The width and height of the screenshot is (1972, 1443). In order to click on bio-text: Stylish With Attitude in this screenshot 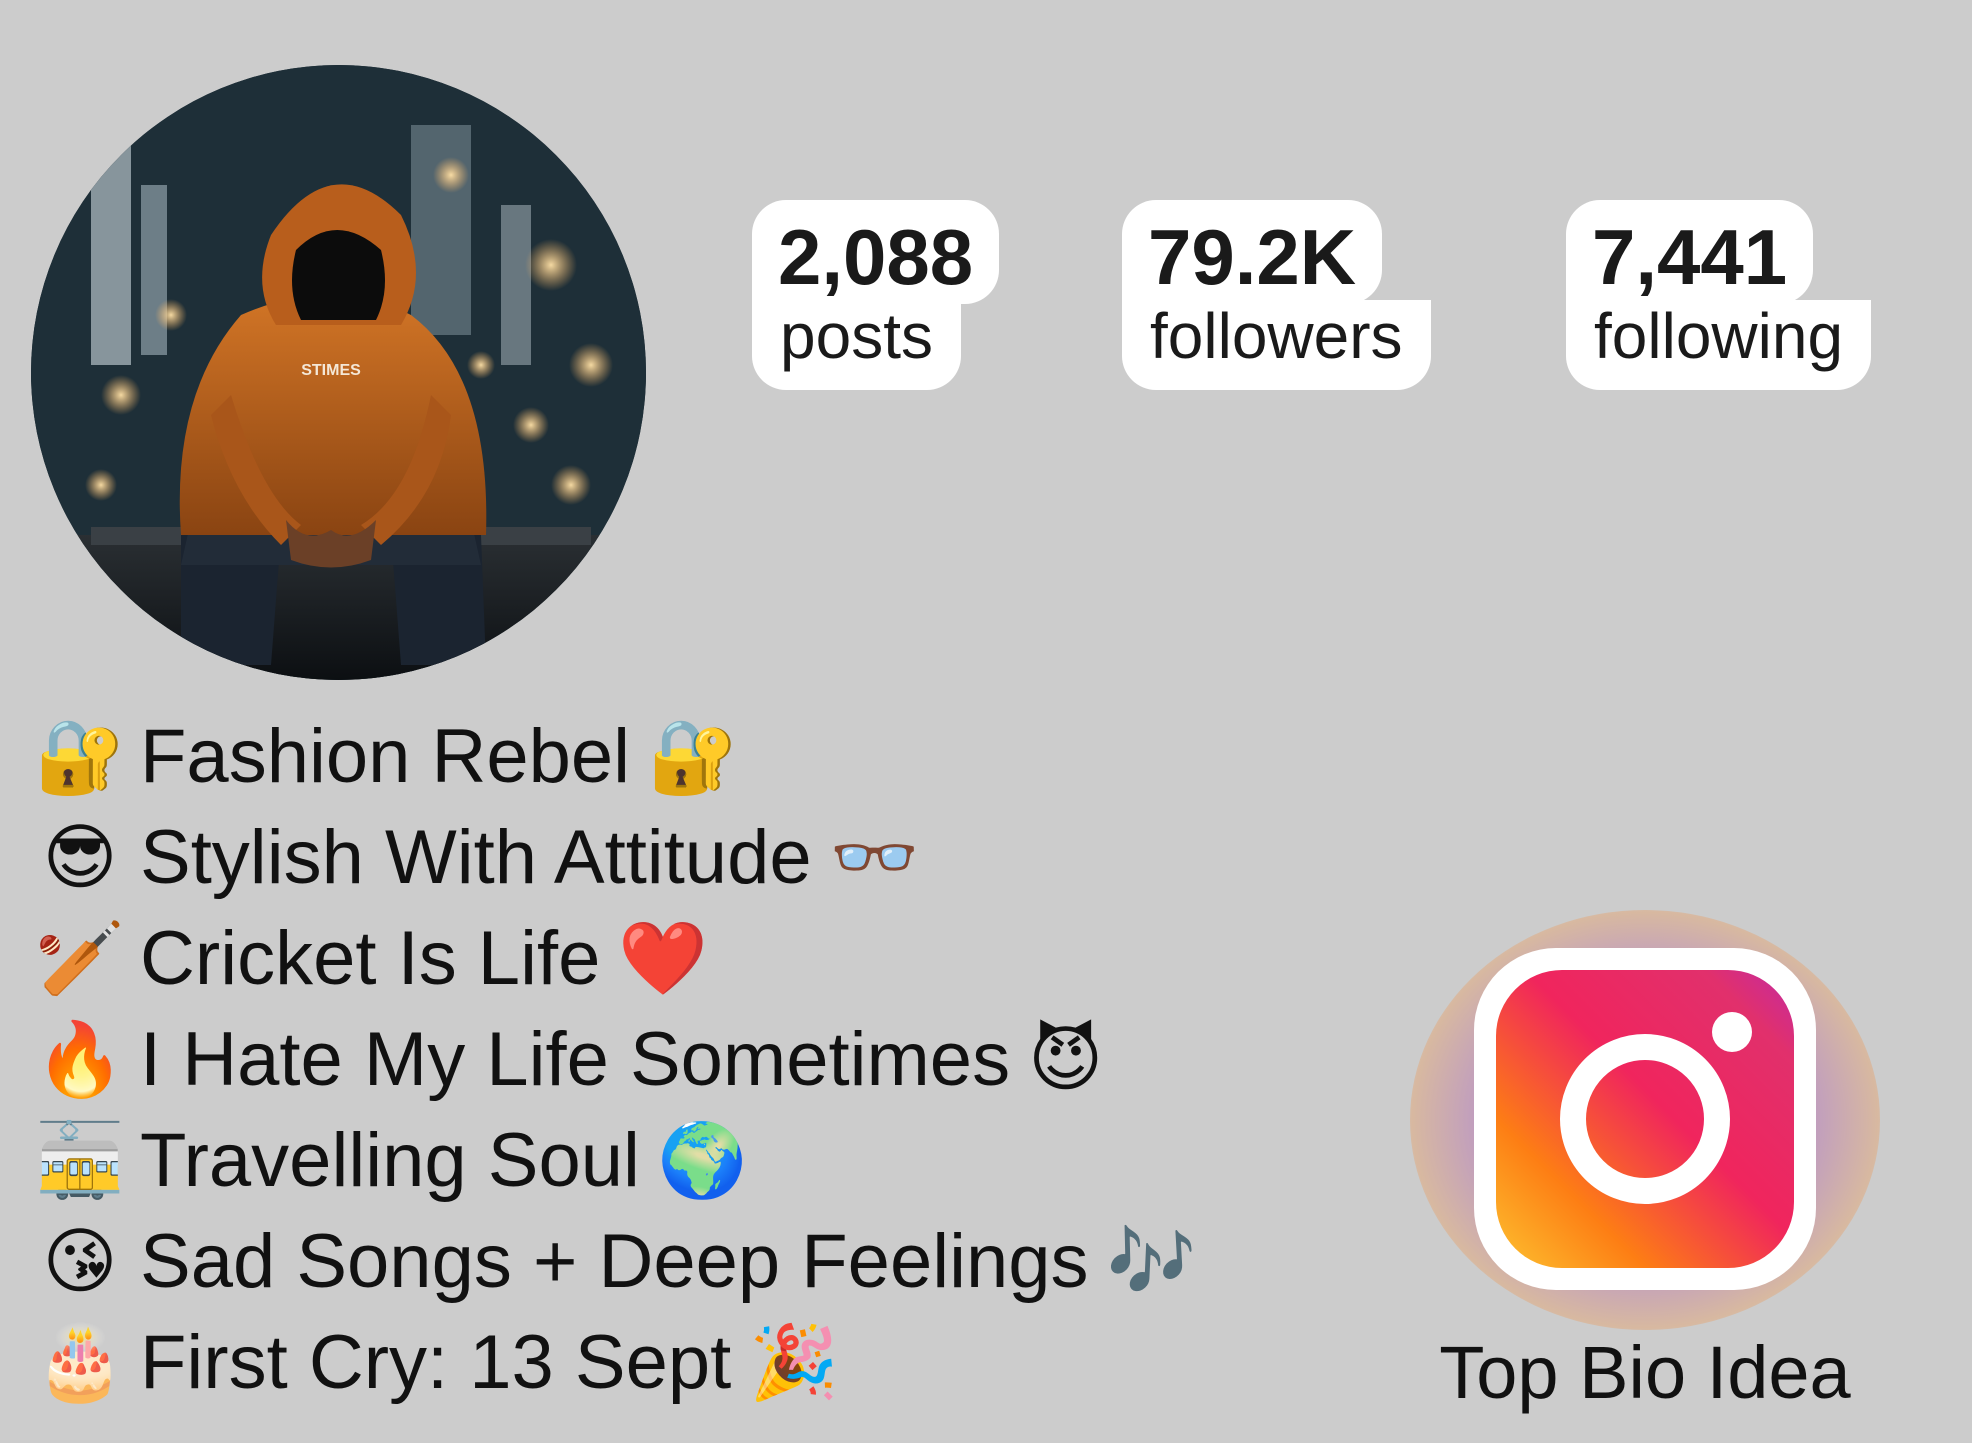, I will do `click(476, 857)`.